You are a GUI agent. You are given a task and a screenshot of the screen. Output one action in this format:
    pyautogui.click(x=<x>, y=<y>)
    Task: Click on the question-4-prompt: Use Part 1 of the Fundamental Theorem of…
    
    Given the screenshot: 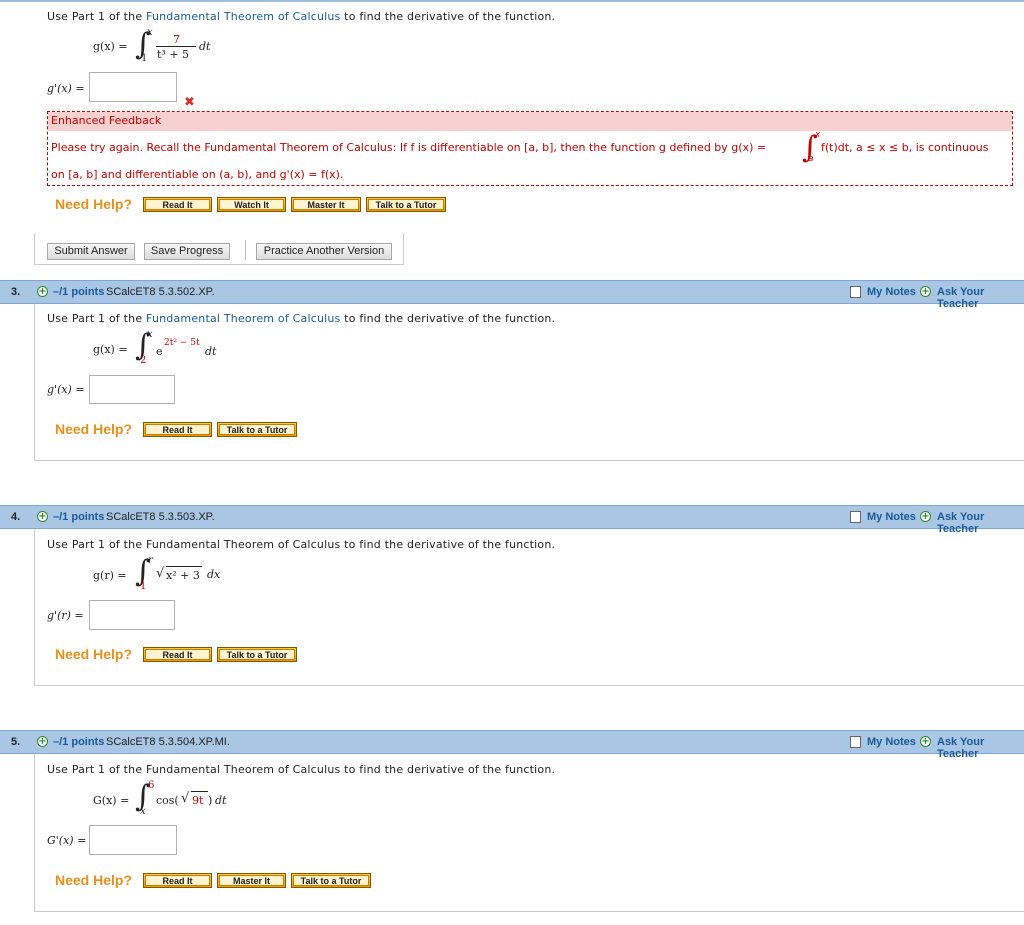 What is the action you would take?
    pyautogui.click(x=301, y=544)
    